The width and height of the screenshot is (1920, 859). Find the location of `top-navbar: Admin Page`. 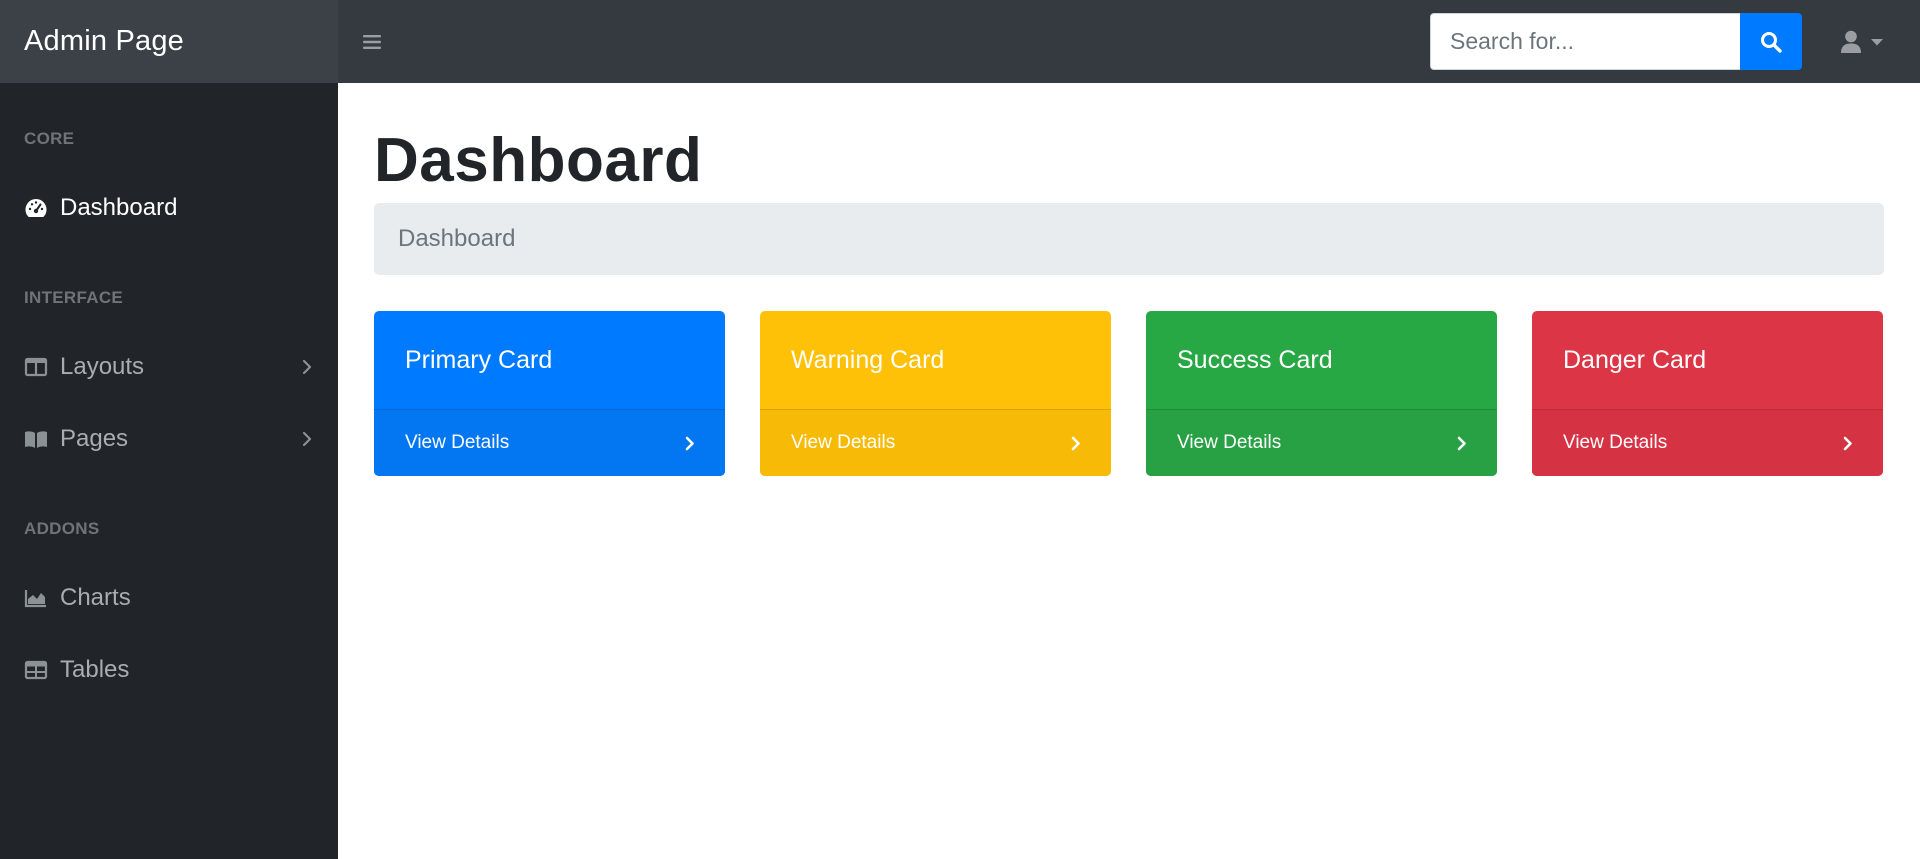

top-navbar: Admin Page is located at coordinates (960, 41).